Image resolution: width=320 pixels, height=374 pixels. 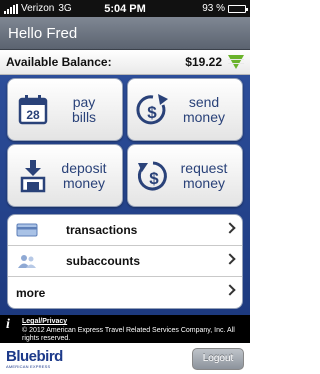 What do you see at coordinates (38, 8) in the screenshot?
I see `carrier-name: Verizon` at bounding box center [38, 8].